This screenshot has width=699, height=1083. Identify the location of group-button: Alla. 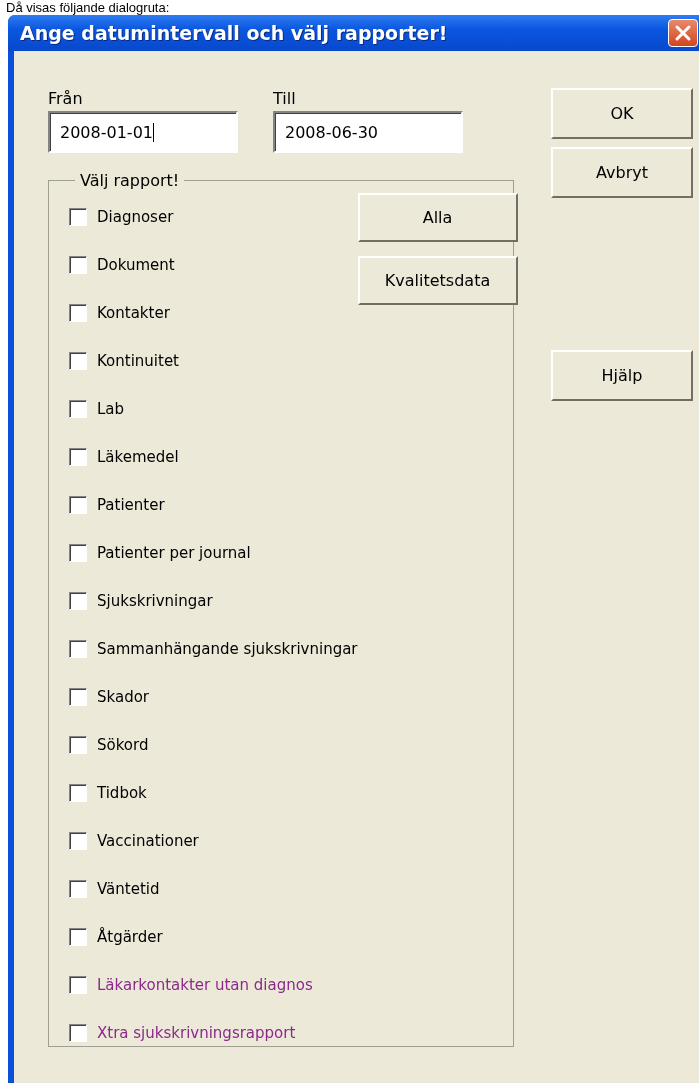
(437, 217).